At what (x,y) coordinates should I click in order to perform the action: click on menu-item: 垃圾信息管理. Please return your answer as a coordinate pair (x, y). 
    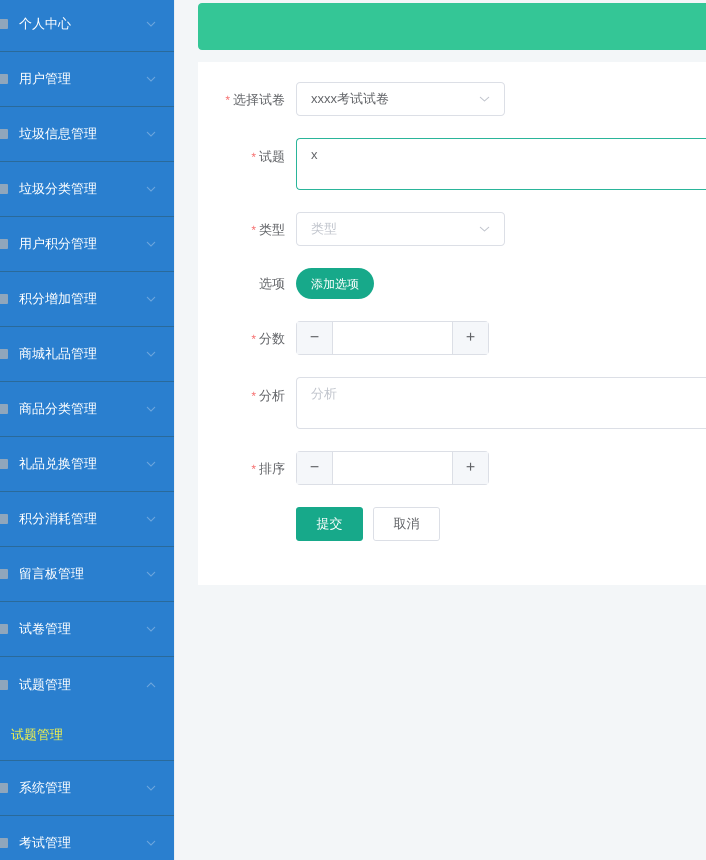
    Looking at the image, I should click on (87, 134).